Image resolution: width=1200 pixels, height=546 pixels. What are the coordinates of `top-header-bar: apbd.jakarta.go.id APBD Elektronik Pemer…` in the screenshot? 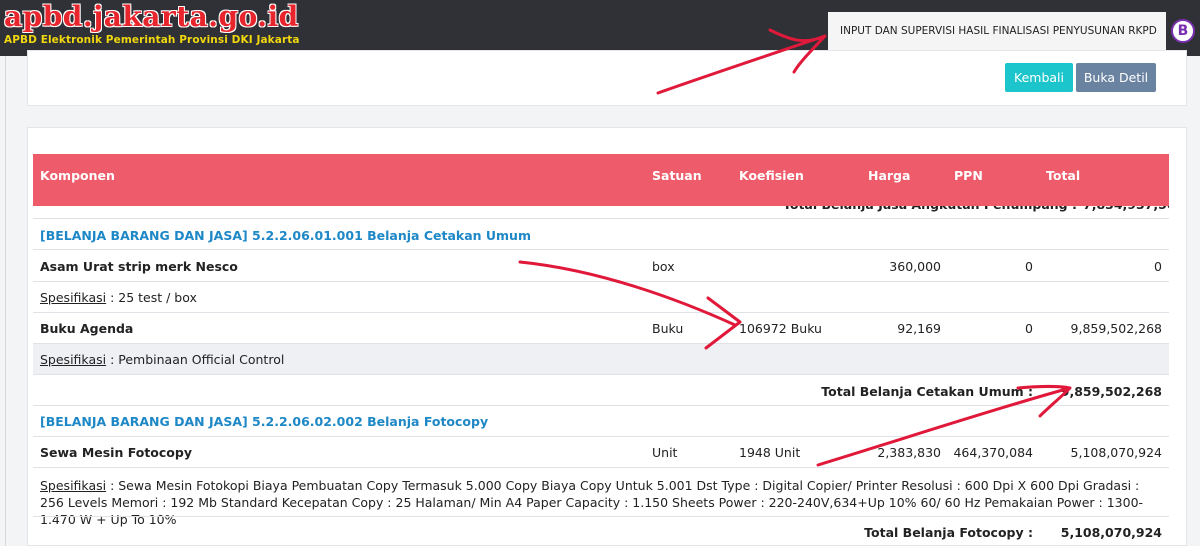 It's located at (600, 37).